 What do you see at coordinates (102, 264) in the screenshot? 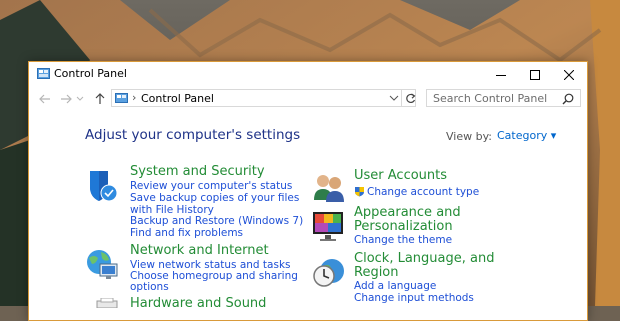
I see `network-globe-icon` at bounding box center [102, 264].